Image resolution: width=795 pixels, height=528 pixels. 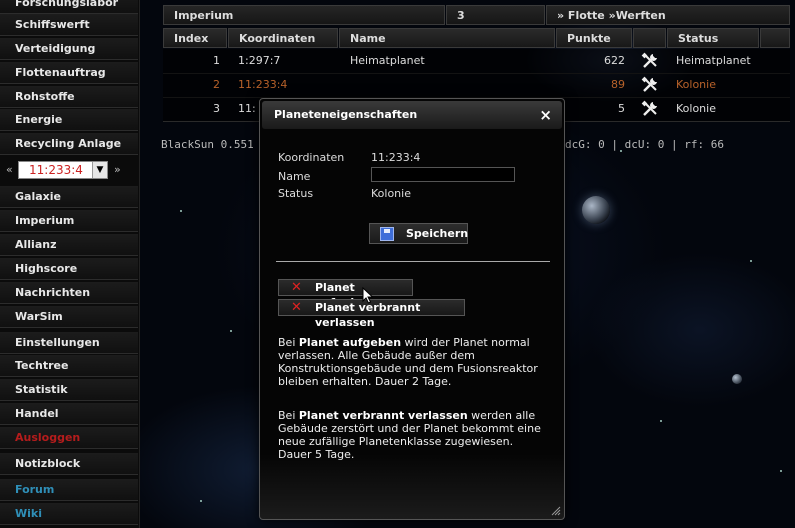 I want to click on nav-ausloggen: Ausloggen, so click(x=69, y=438).